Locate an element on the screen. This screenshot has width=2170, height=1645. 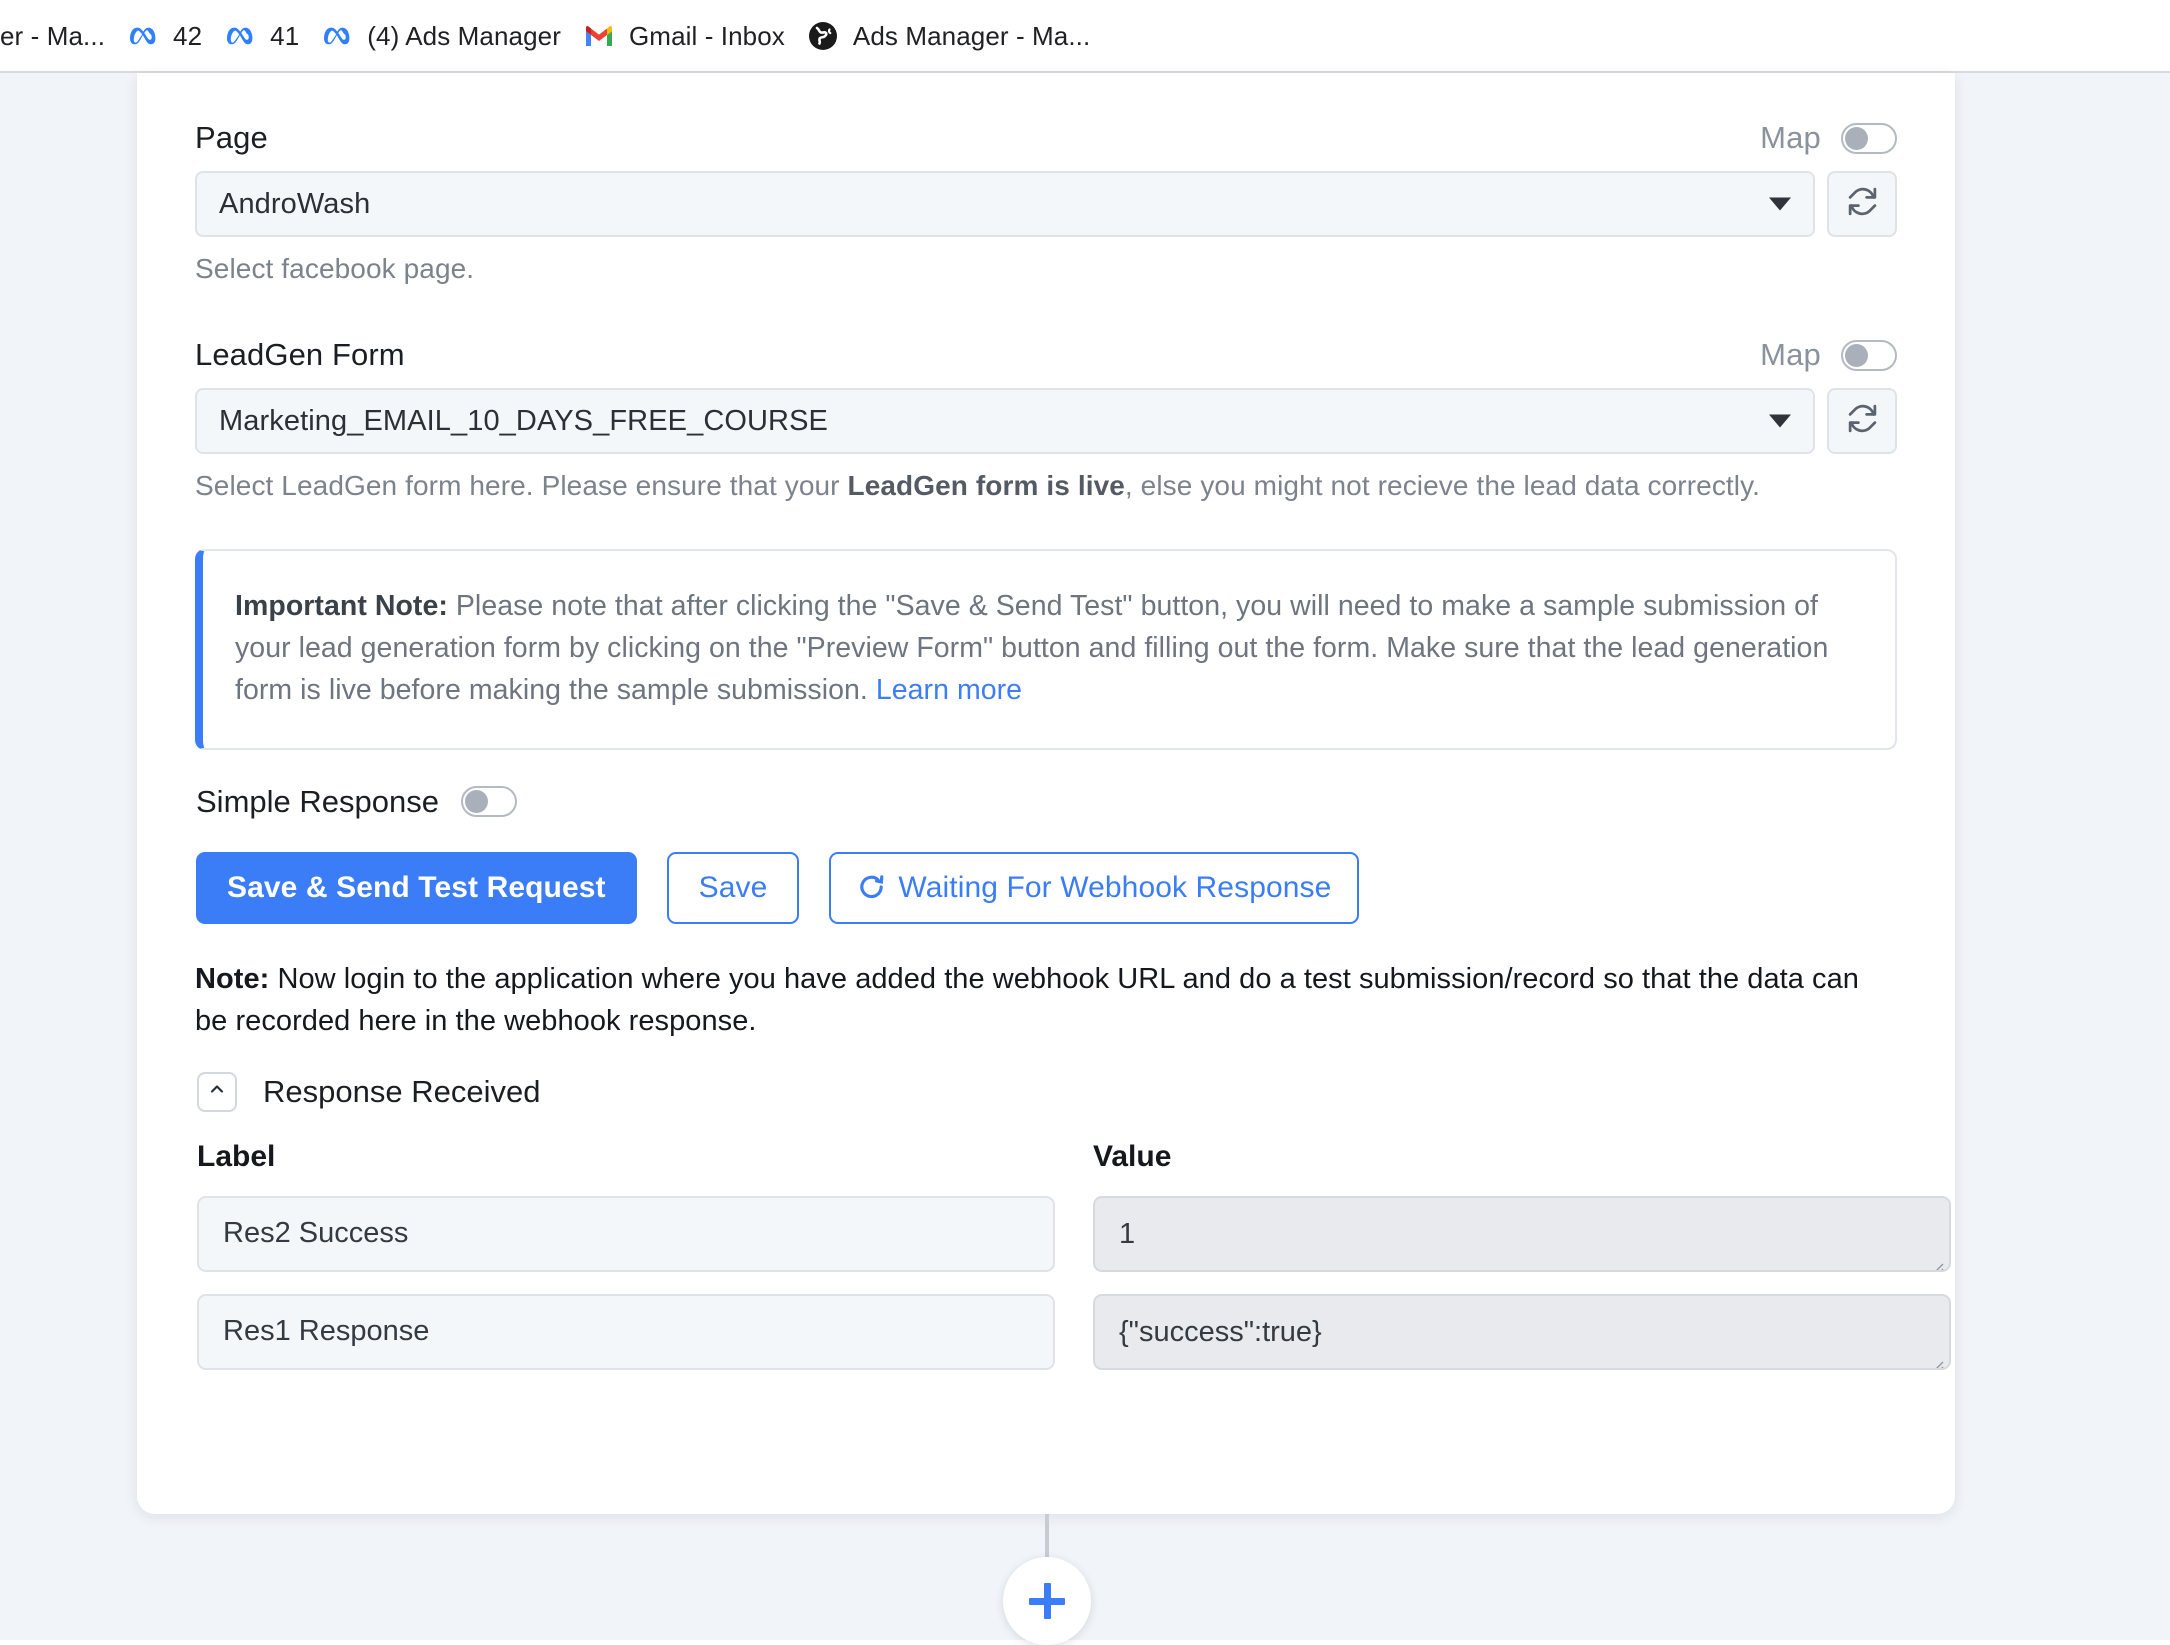
response-value-text: {"success":true} is located at coordinates (1220, 1331).